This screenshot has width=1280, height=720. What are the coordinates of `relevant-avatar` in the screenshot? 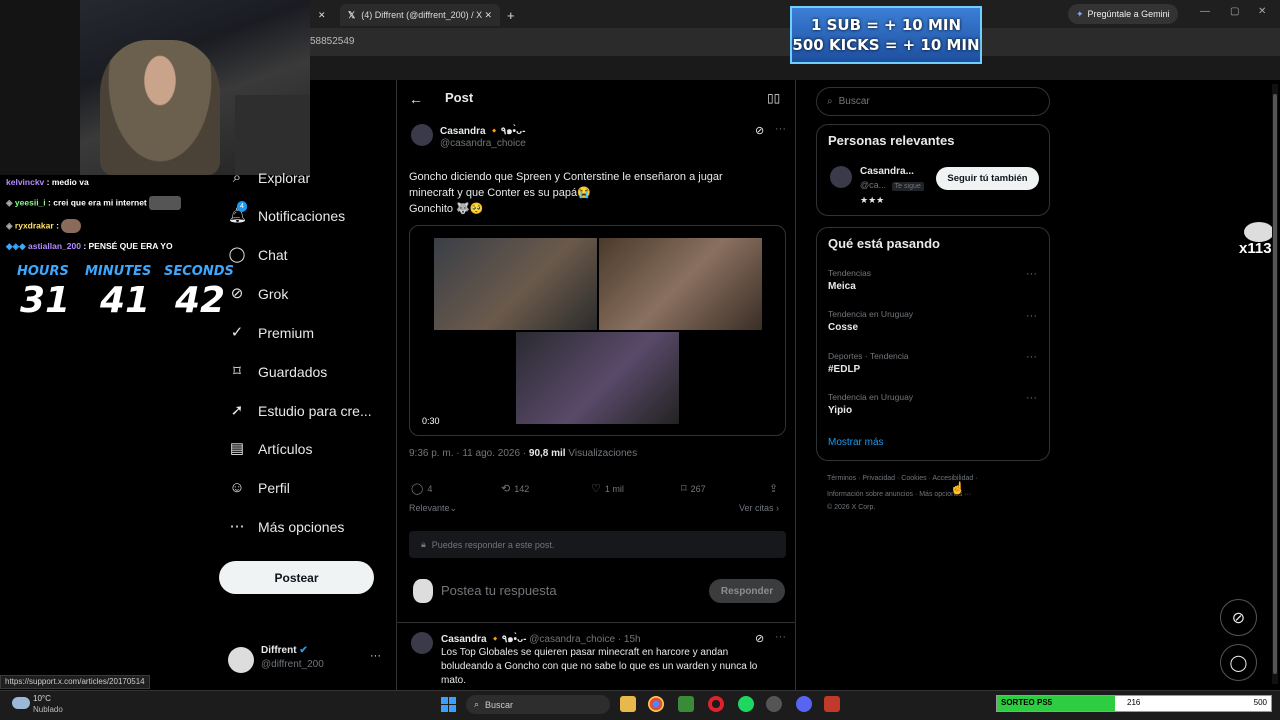 It's located at (841, 177).